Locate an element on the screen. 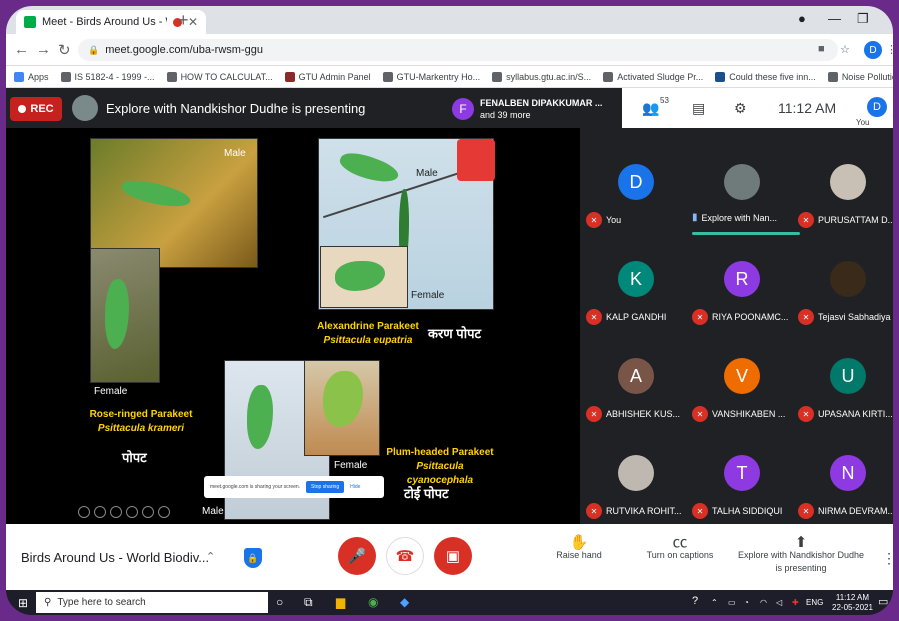  taskbar-clock: 11:12 AM 22-05-2021 is located at coordinates (852, 603).